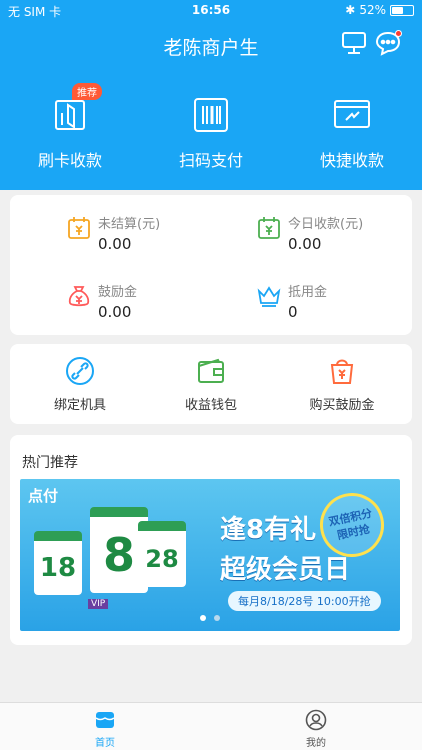 This screenshot has height=750, width=422. I want to click on stat-label: 抵用金, so click(308, 292).